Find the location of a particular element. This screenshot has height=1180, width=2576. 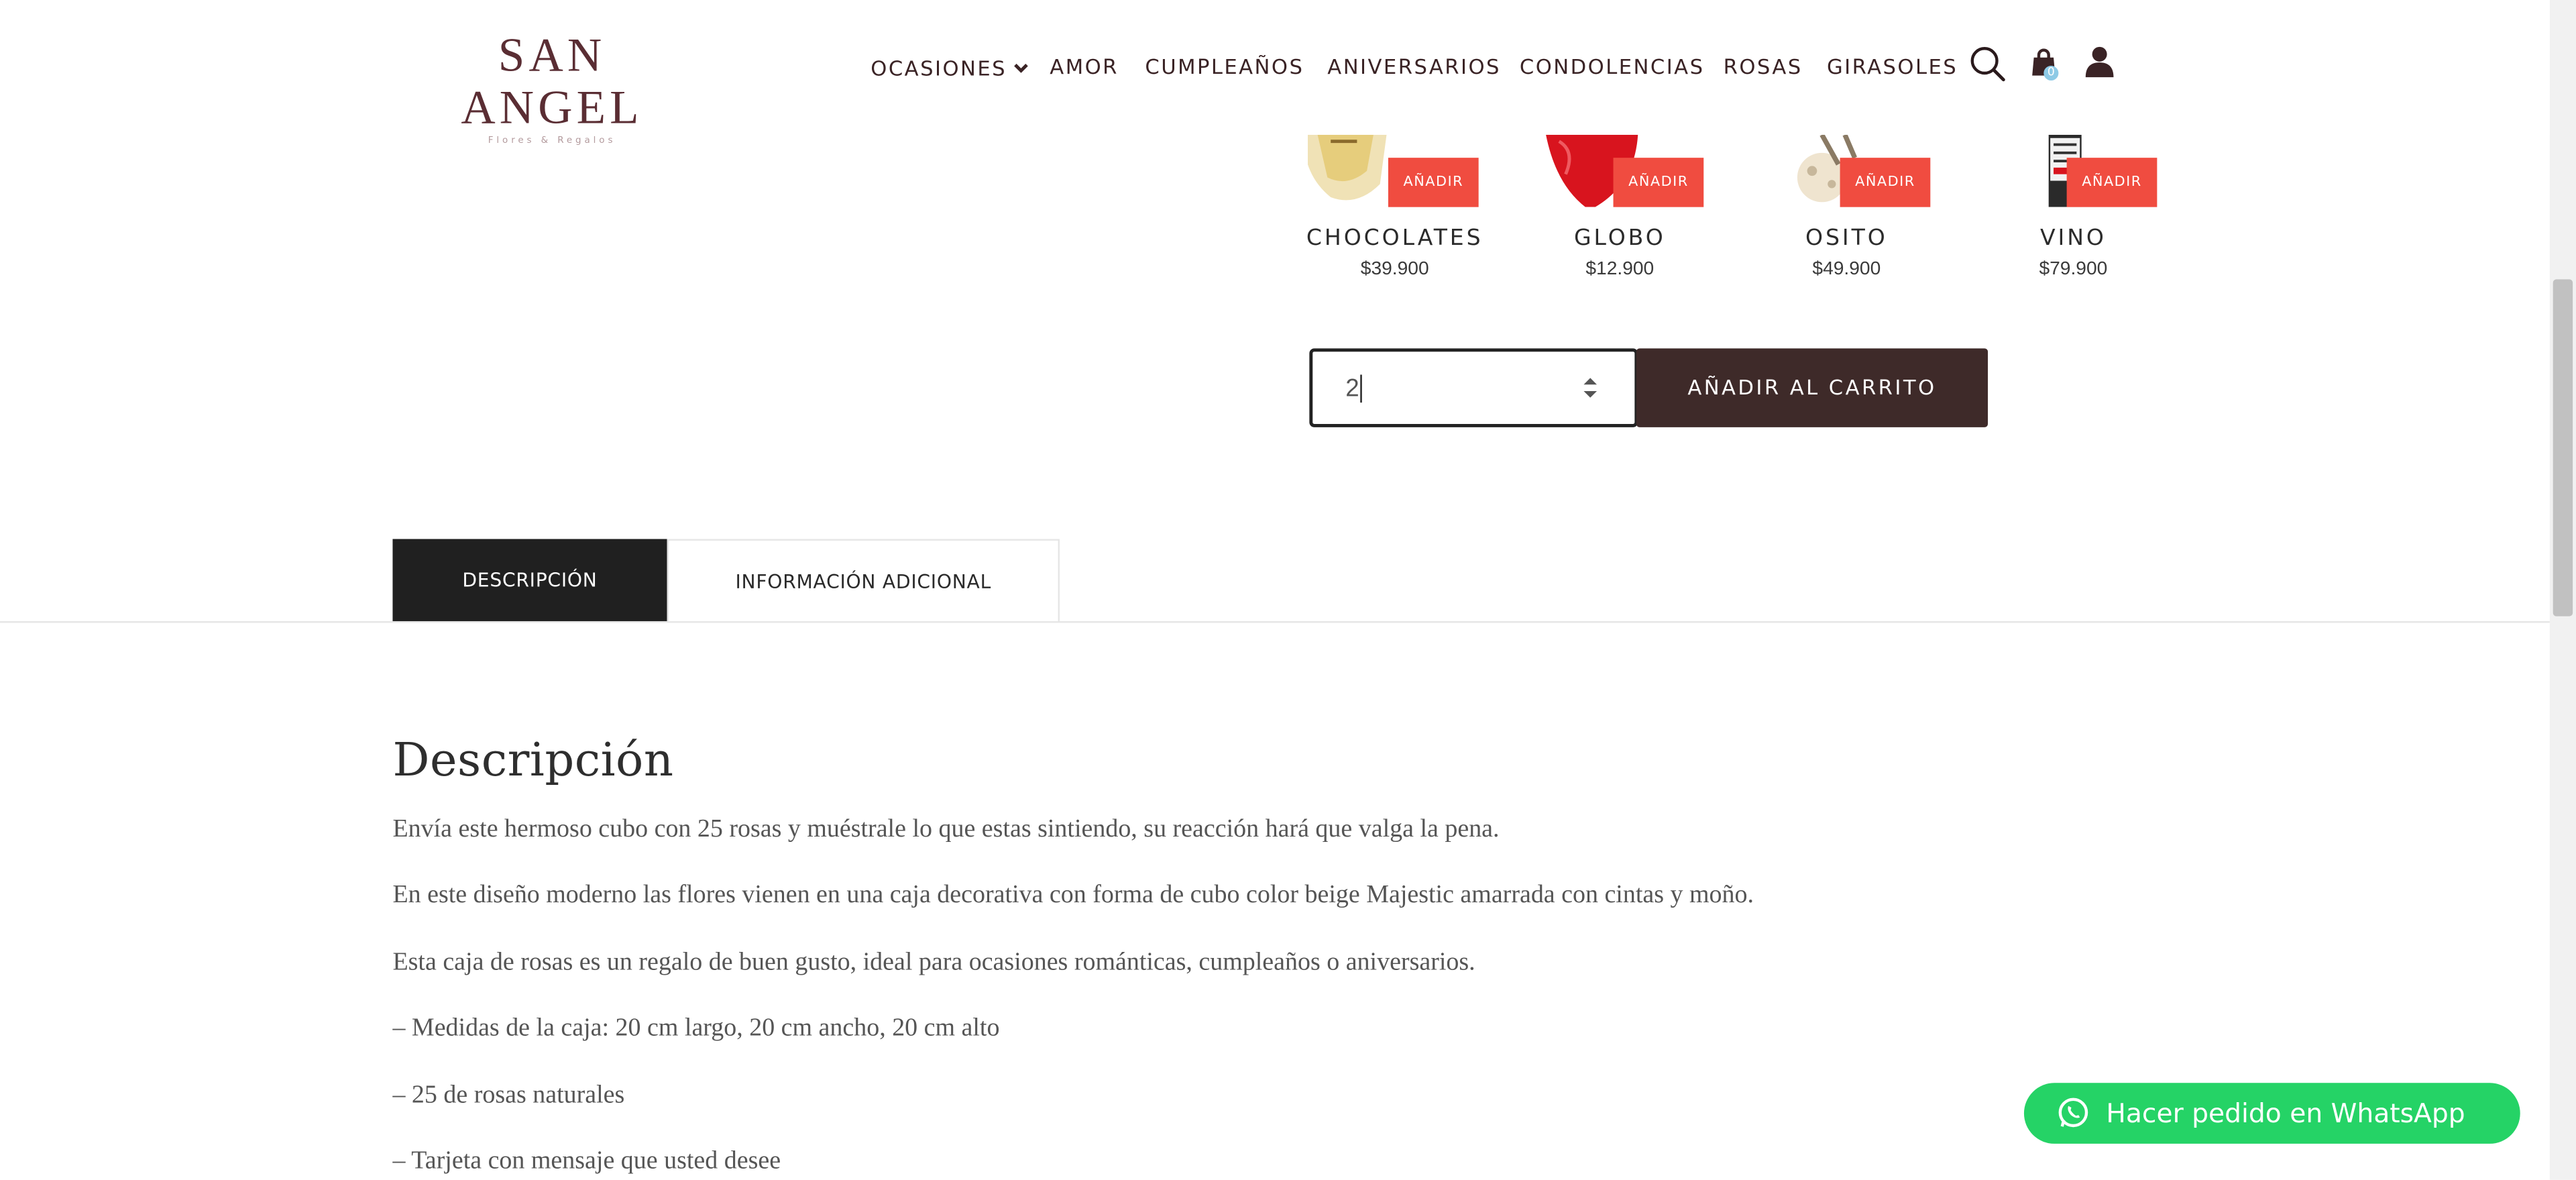

nav-item-label: CONDOLENCIAS is located at coordinates (1612, 66).